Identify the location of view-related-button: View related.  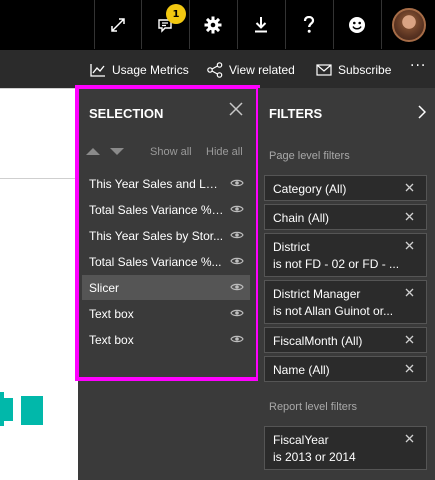
(251, 70).